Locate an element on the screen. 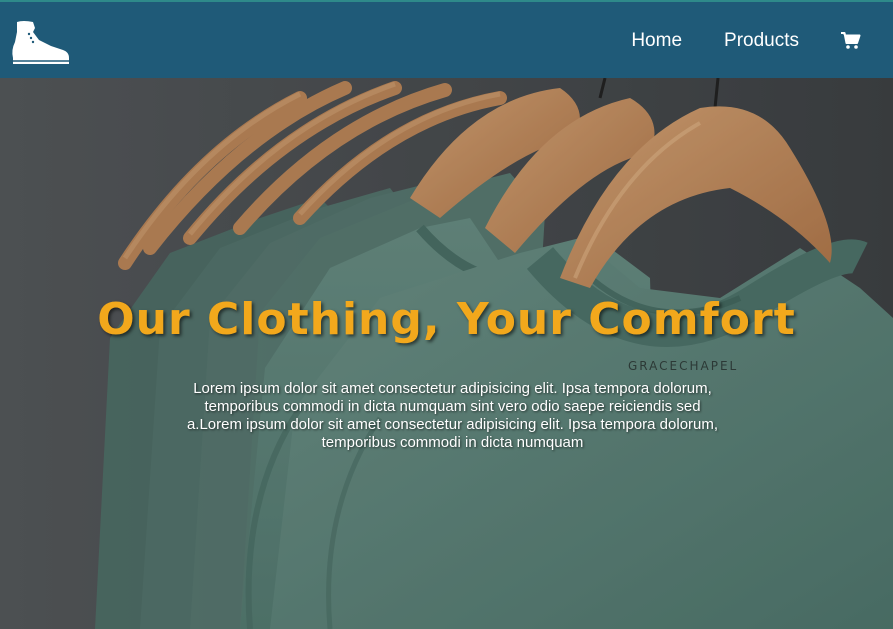 The image size is (893, 629). nav-link-home: Home is located at coordinates (656, 41).